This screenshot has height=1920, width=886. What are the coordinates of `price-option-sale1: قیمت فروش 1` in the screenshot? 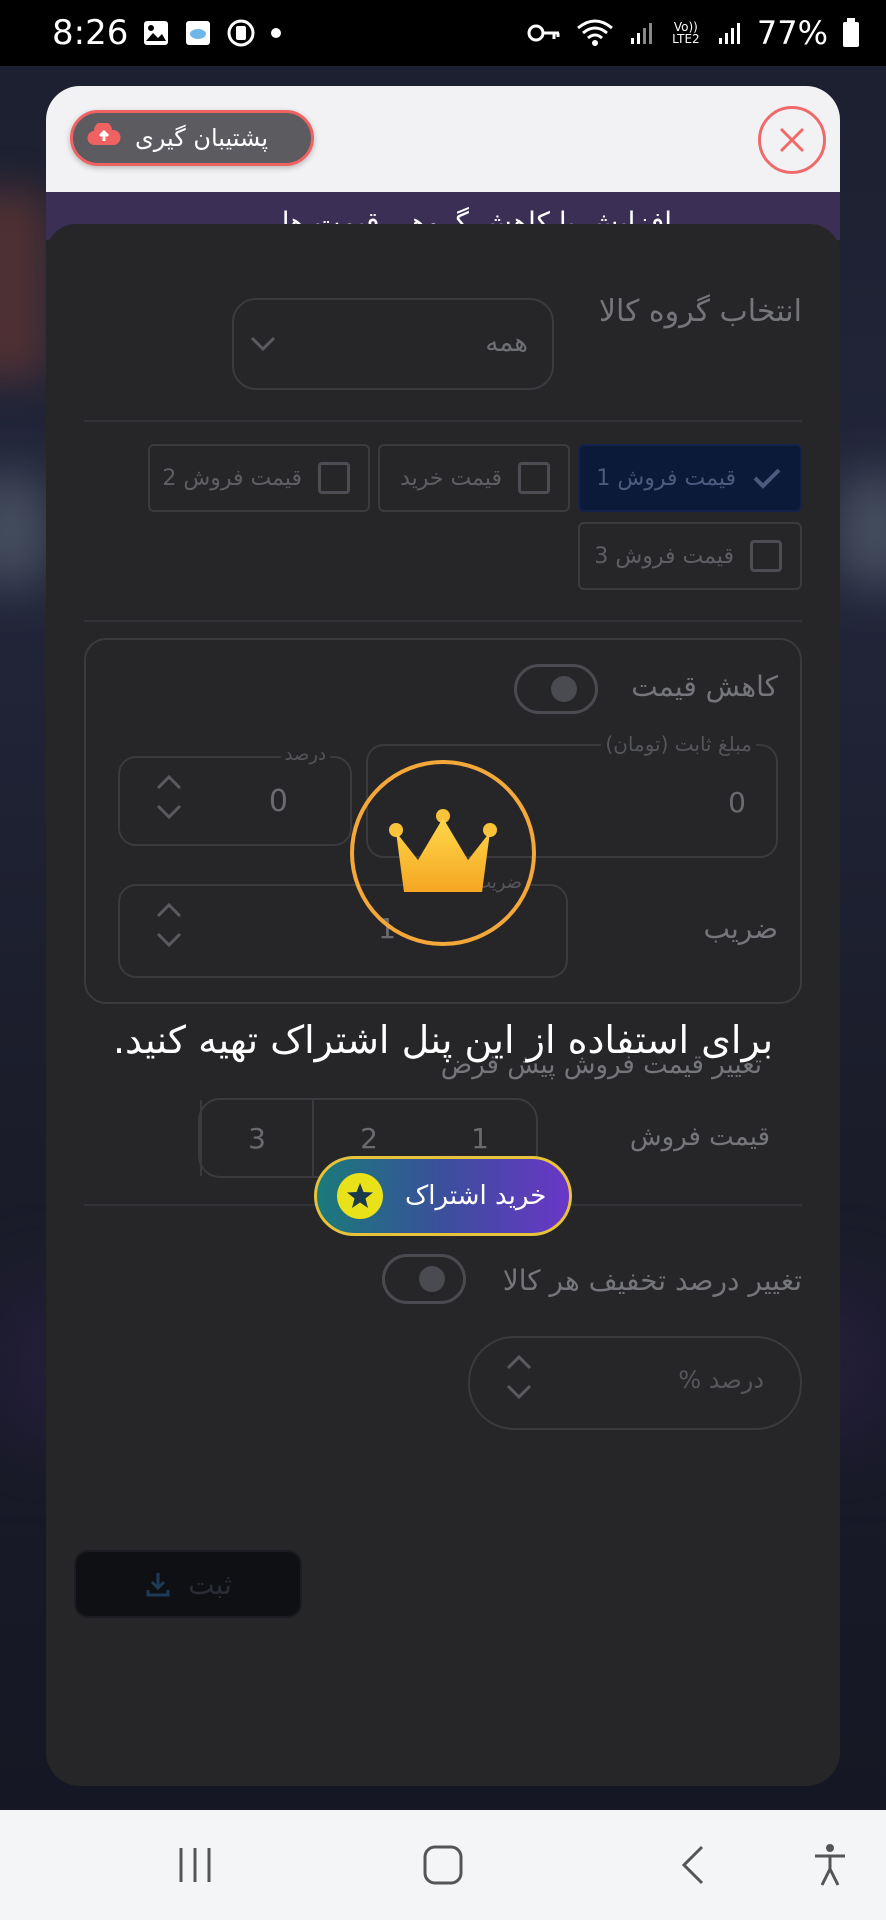 It's located at (690, 478).